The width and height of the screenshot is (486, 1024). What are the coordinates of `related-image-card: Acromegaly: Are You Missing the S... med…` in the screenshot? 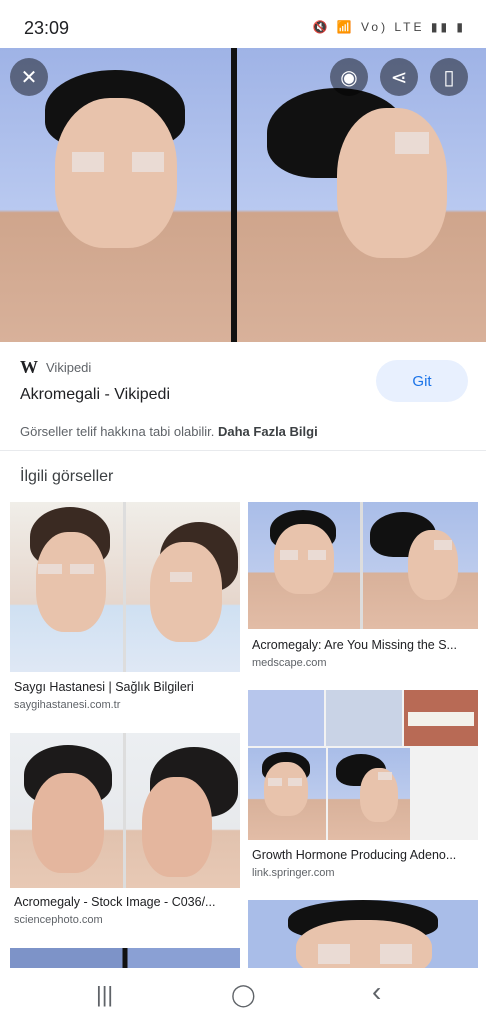 It's located at (363, 588).